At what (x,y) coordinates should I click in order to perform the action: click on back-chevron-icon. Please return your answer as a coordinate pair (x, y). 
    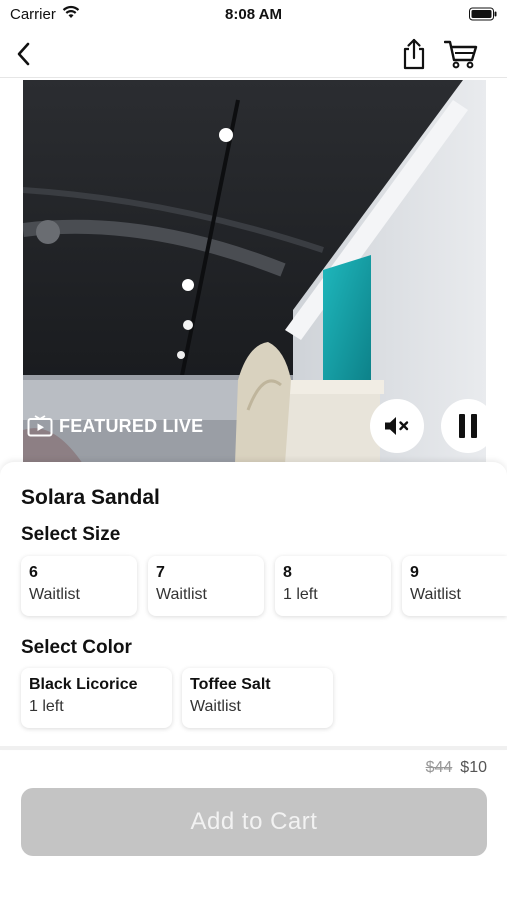
    Looking at the image, I should click on (23, 54).